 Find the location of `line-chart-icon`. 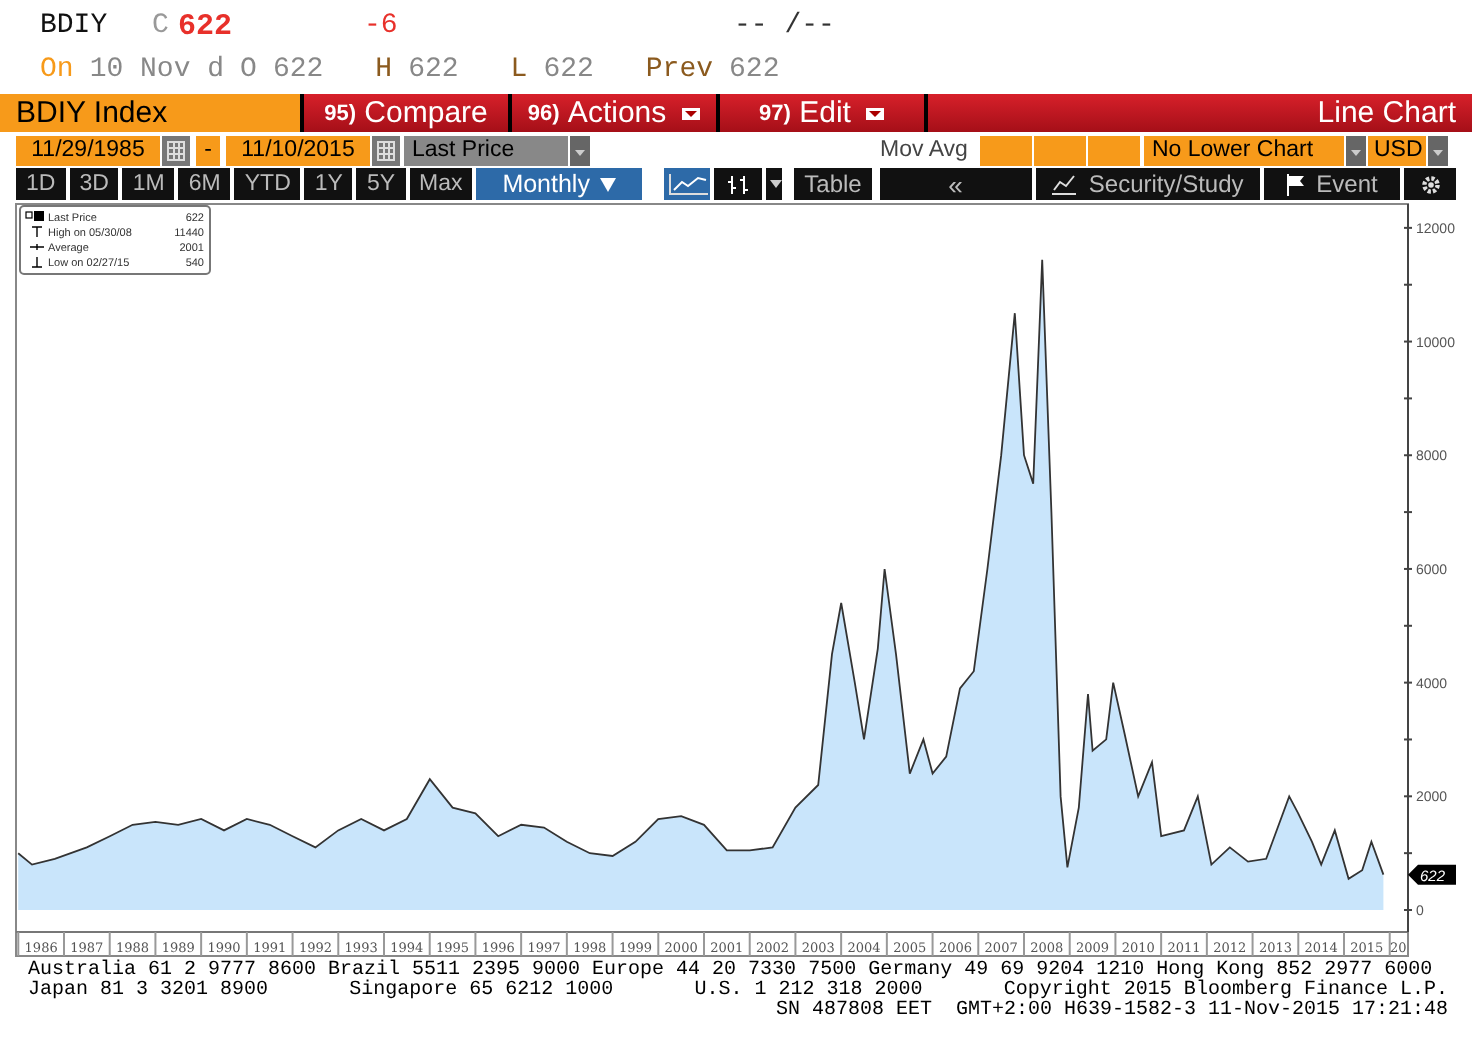

line-chart-icon is located at coordinates (687, 184).